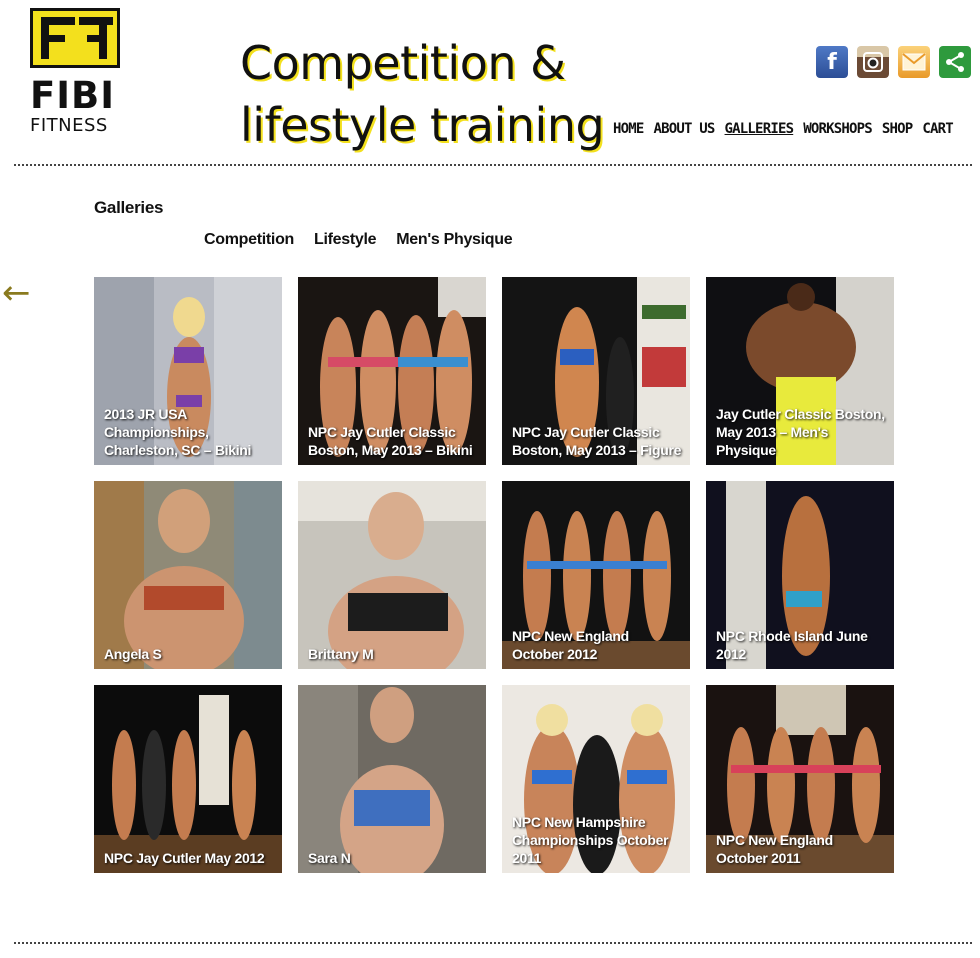 This screenshot has height=958, width=980. Describe the element at coordinates (685, 129) in the screenshot. I see `nav-about-us: ABOUT US` at that location.